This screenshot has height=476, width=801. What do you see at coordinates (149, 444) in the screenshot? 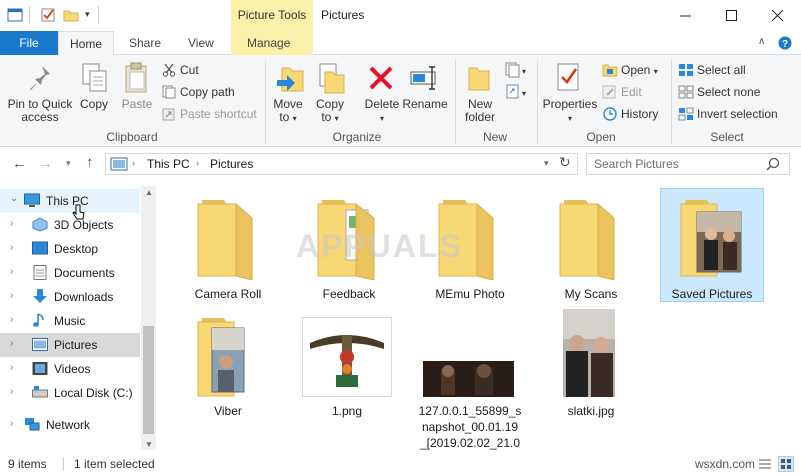
I see `scroll-down-icon: ▼` at bounding box center [149, 444].